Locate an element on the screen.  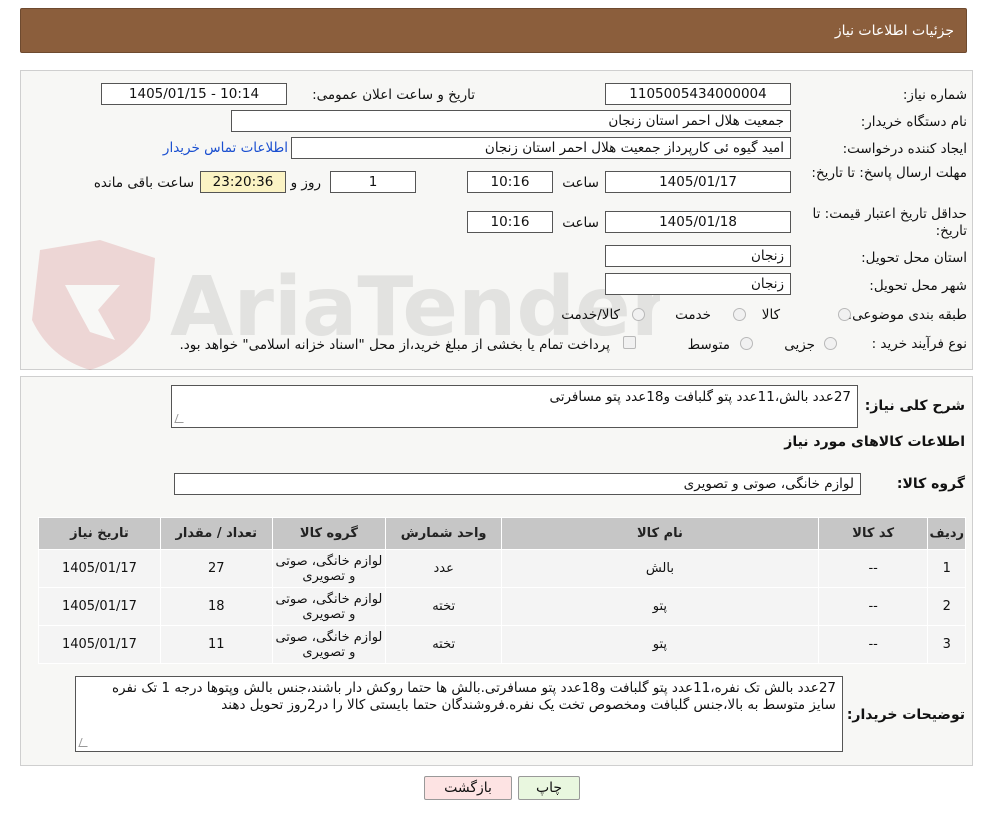
deadline-time-field: 10:16 is located at coordinates (510, 182).